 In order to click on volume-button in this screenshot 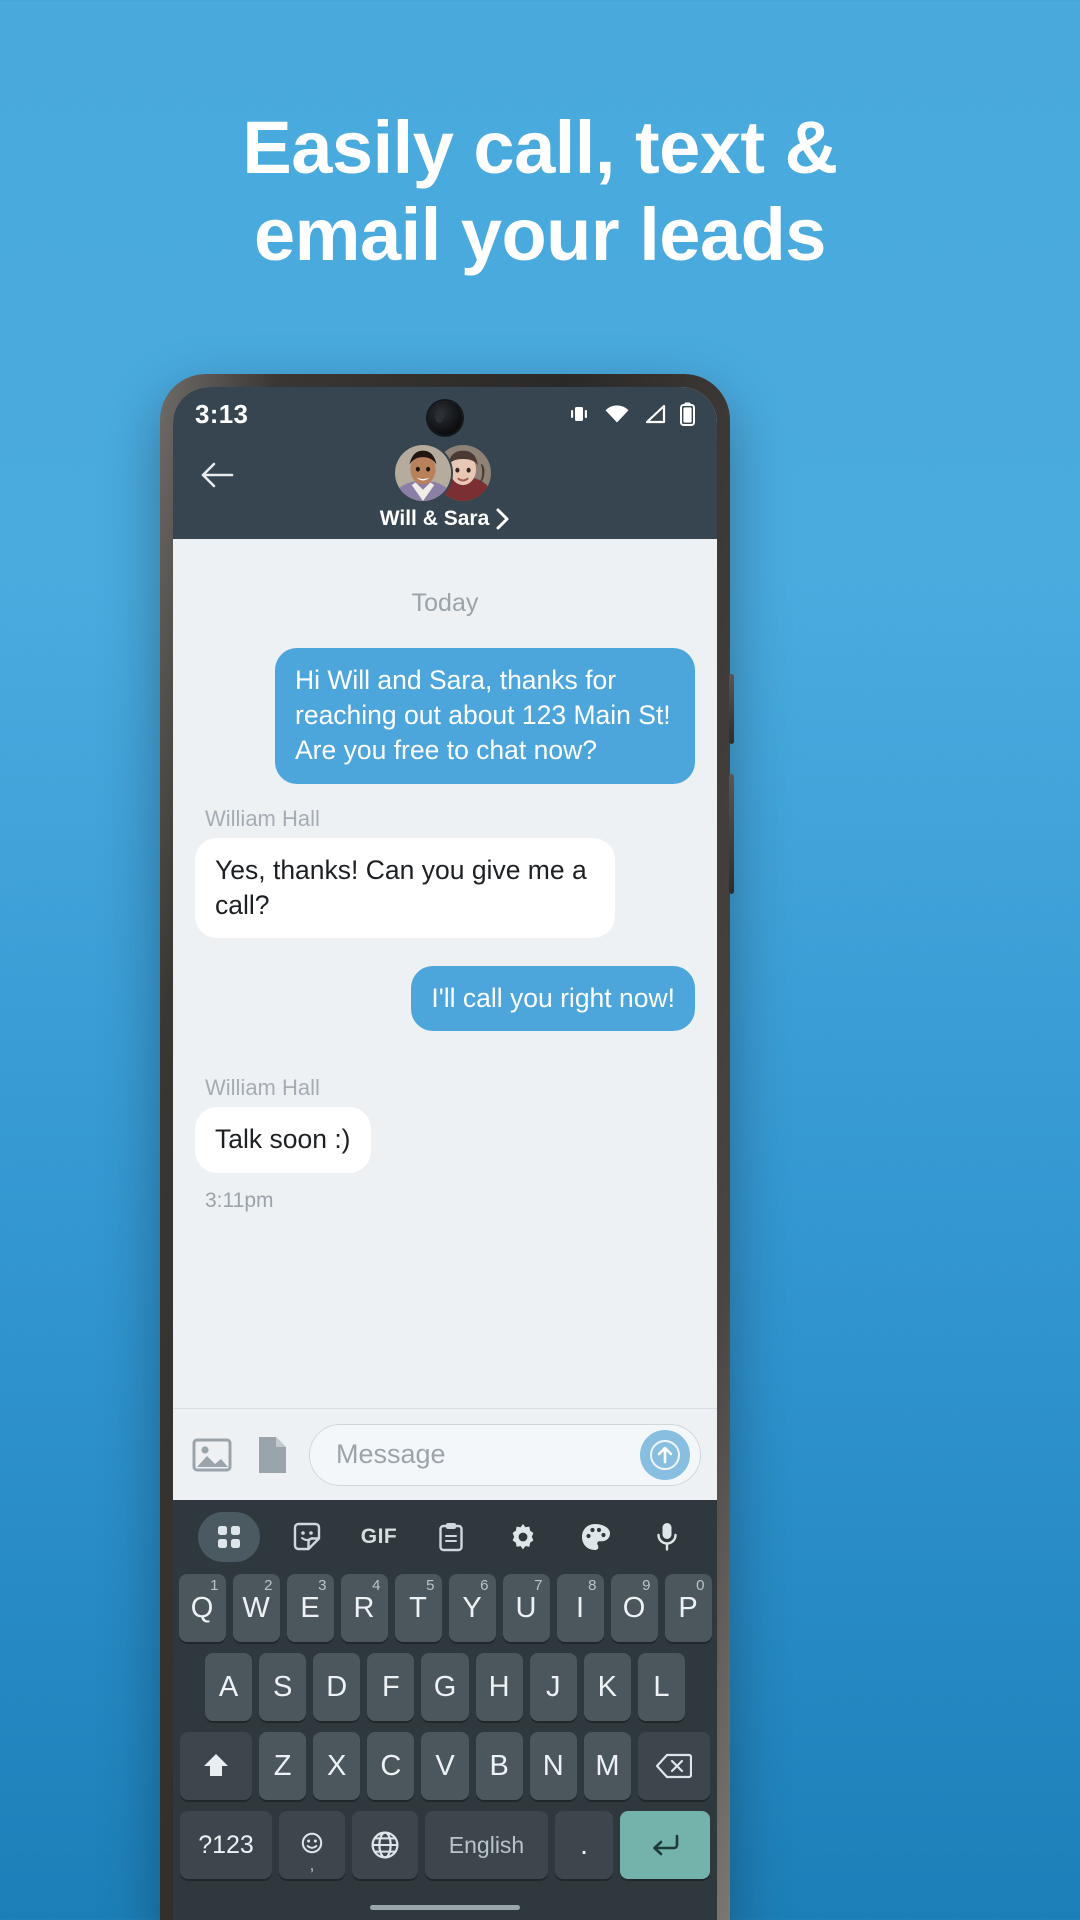, I will do `click(731, 834)`.